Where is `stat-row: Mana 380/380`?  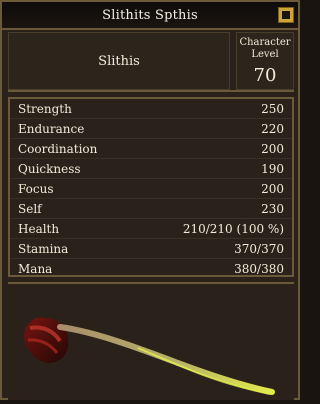 stat-row: Mana 380/380 is located at coordinates (151, 269).